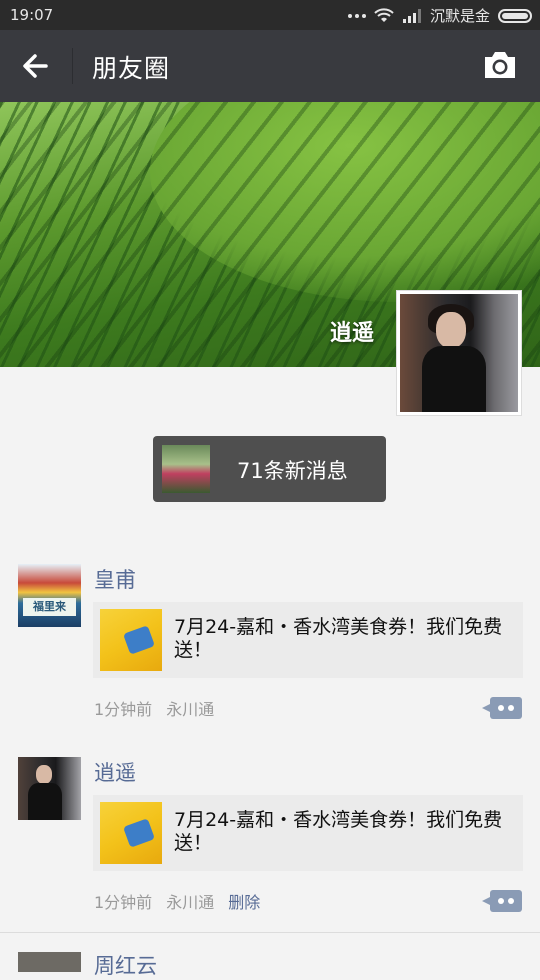 Image resolution: width=540 pixels, height=980 pixels. What do you see at coordinates (125, 965) in the screenshot?
I see `post-author: 周红云` at bounding box center [125, 965].